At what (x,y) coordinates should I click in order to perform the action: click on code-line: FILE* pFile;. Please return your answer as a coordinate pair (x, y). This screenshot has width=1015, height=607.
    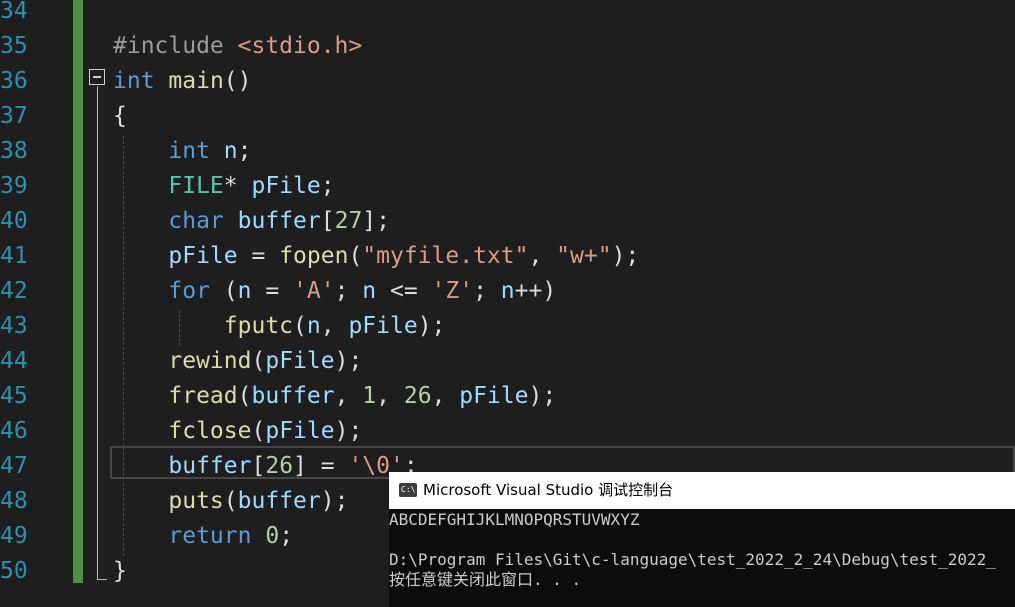
    Looking at the image, I should click on (224, 186).